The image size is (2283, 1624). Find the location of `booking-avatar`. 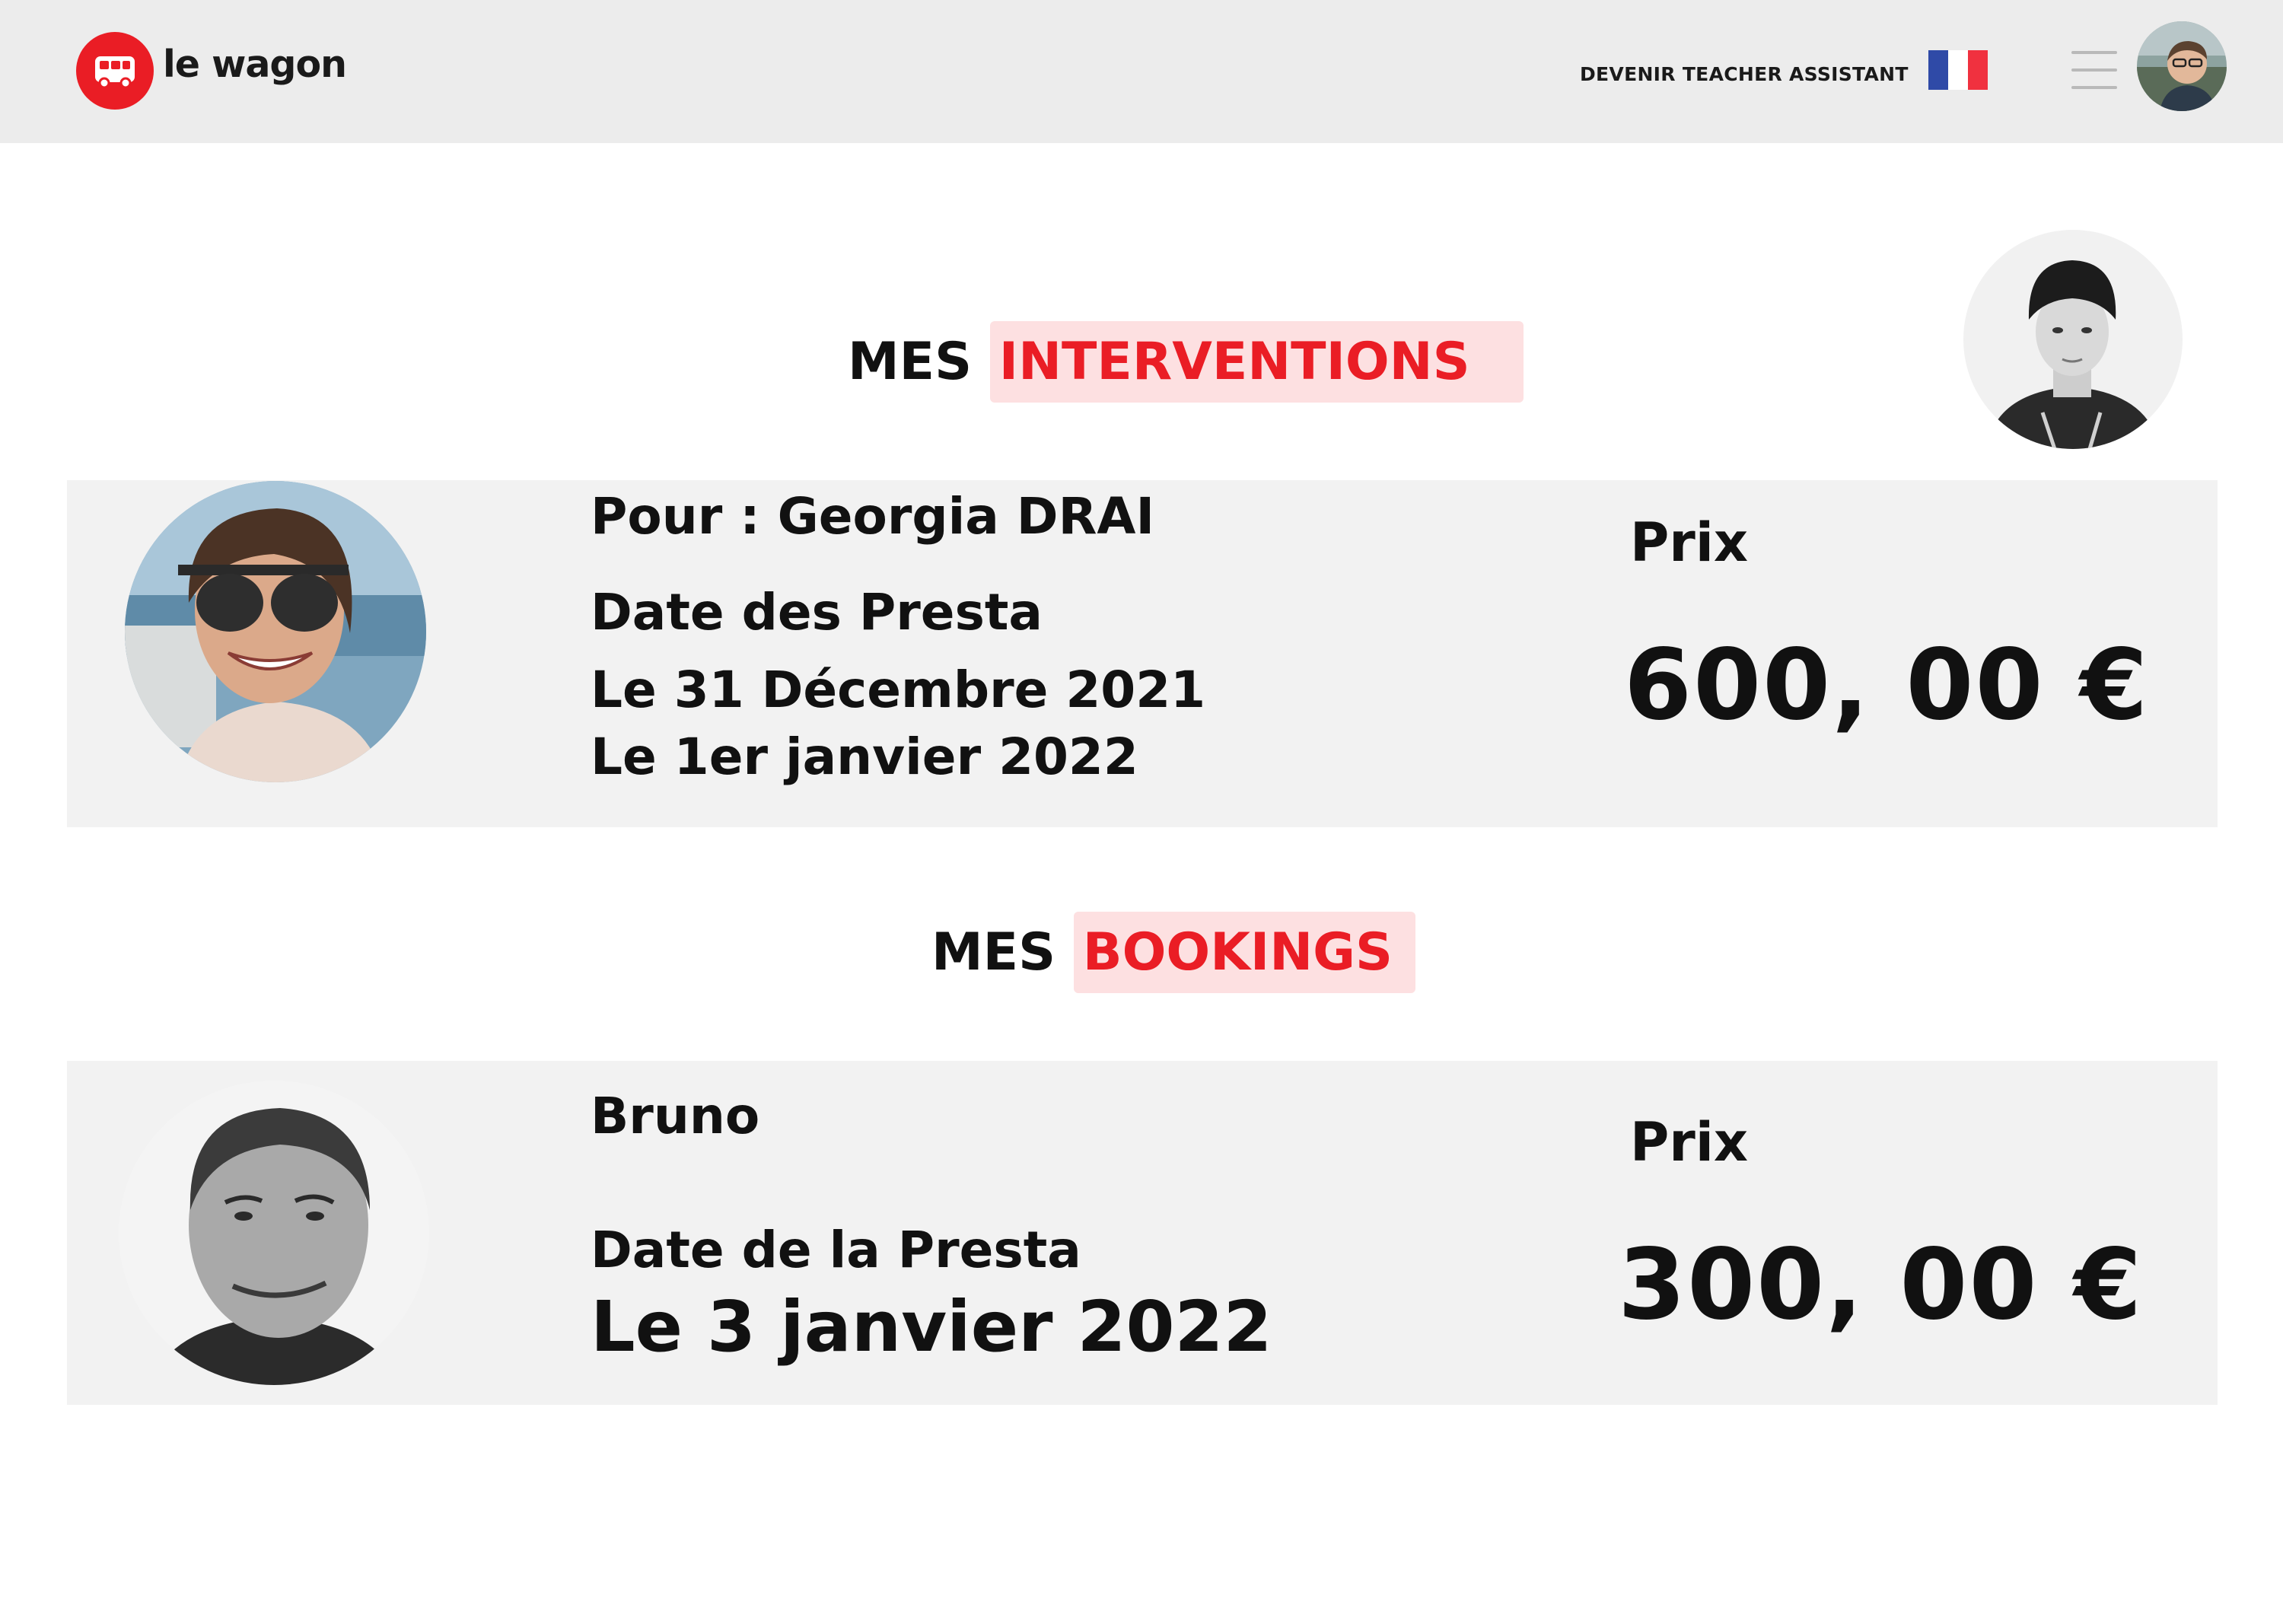

booking-avatar is located at coordinates (274, 1233).